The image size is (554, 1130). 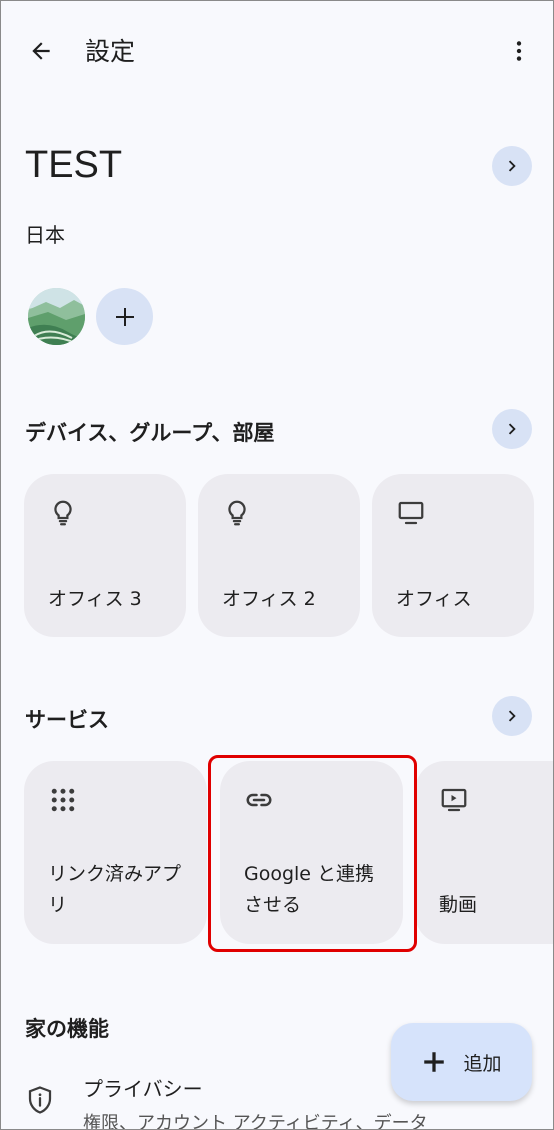 I want to click on service-card-label-line1: リンク済みアプ, so click(x=115, y=874).